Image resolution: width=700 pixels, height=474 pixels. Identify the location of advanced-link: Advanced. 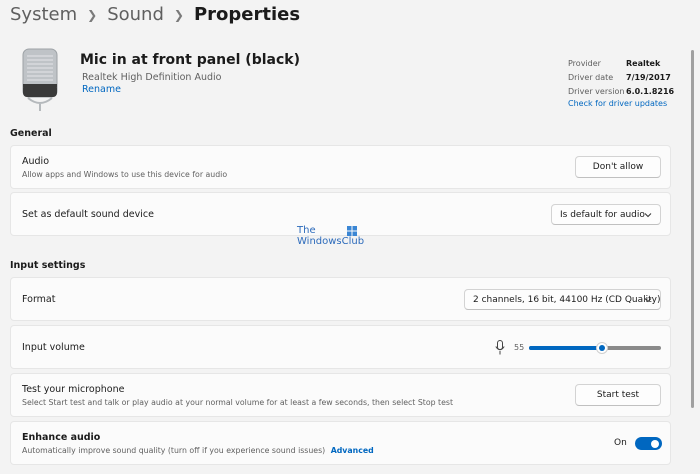
(352, 450).